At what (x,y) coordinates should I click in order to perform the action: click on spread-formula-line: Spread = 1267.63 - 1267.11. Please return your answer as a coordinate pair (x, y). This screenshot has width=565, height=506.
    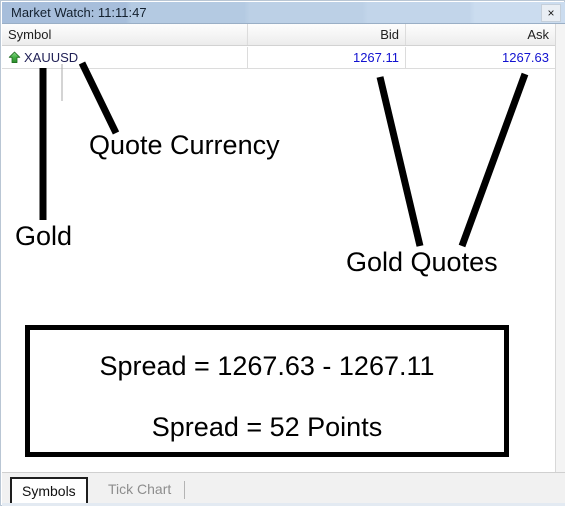
    Looking at the image, I should click on (267, 366).